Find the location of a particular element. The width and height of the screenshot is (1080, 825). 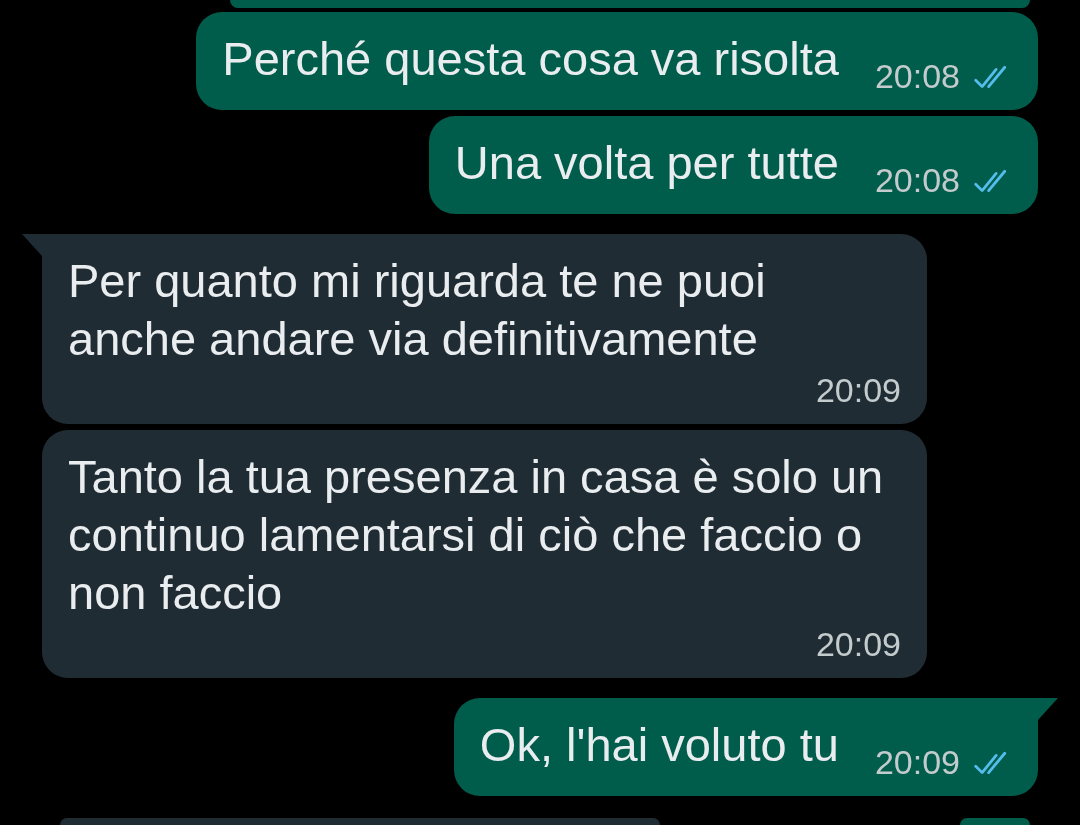

message-text: Una volta per tutte is located at coordinates (646, 163).